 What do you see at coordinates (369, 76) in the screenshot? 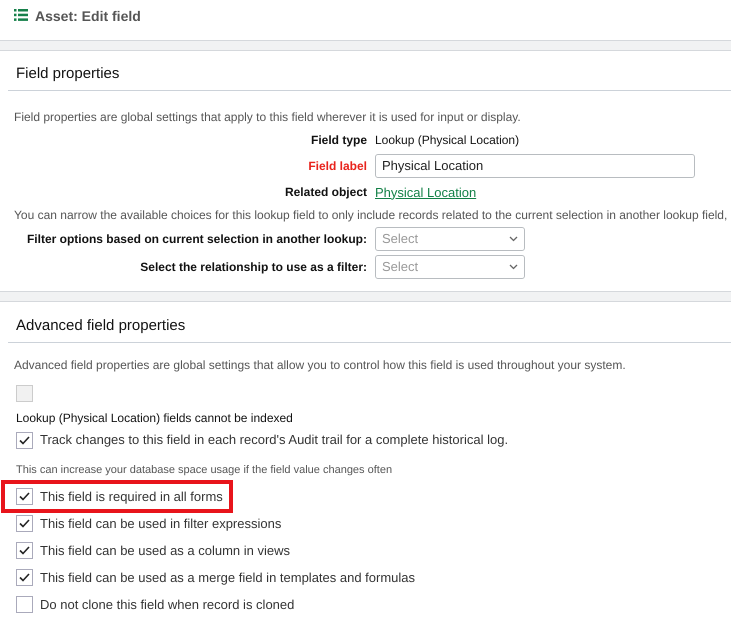
I see `section-heading: Field properties` at bounding box center [369, 76].